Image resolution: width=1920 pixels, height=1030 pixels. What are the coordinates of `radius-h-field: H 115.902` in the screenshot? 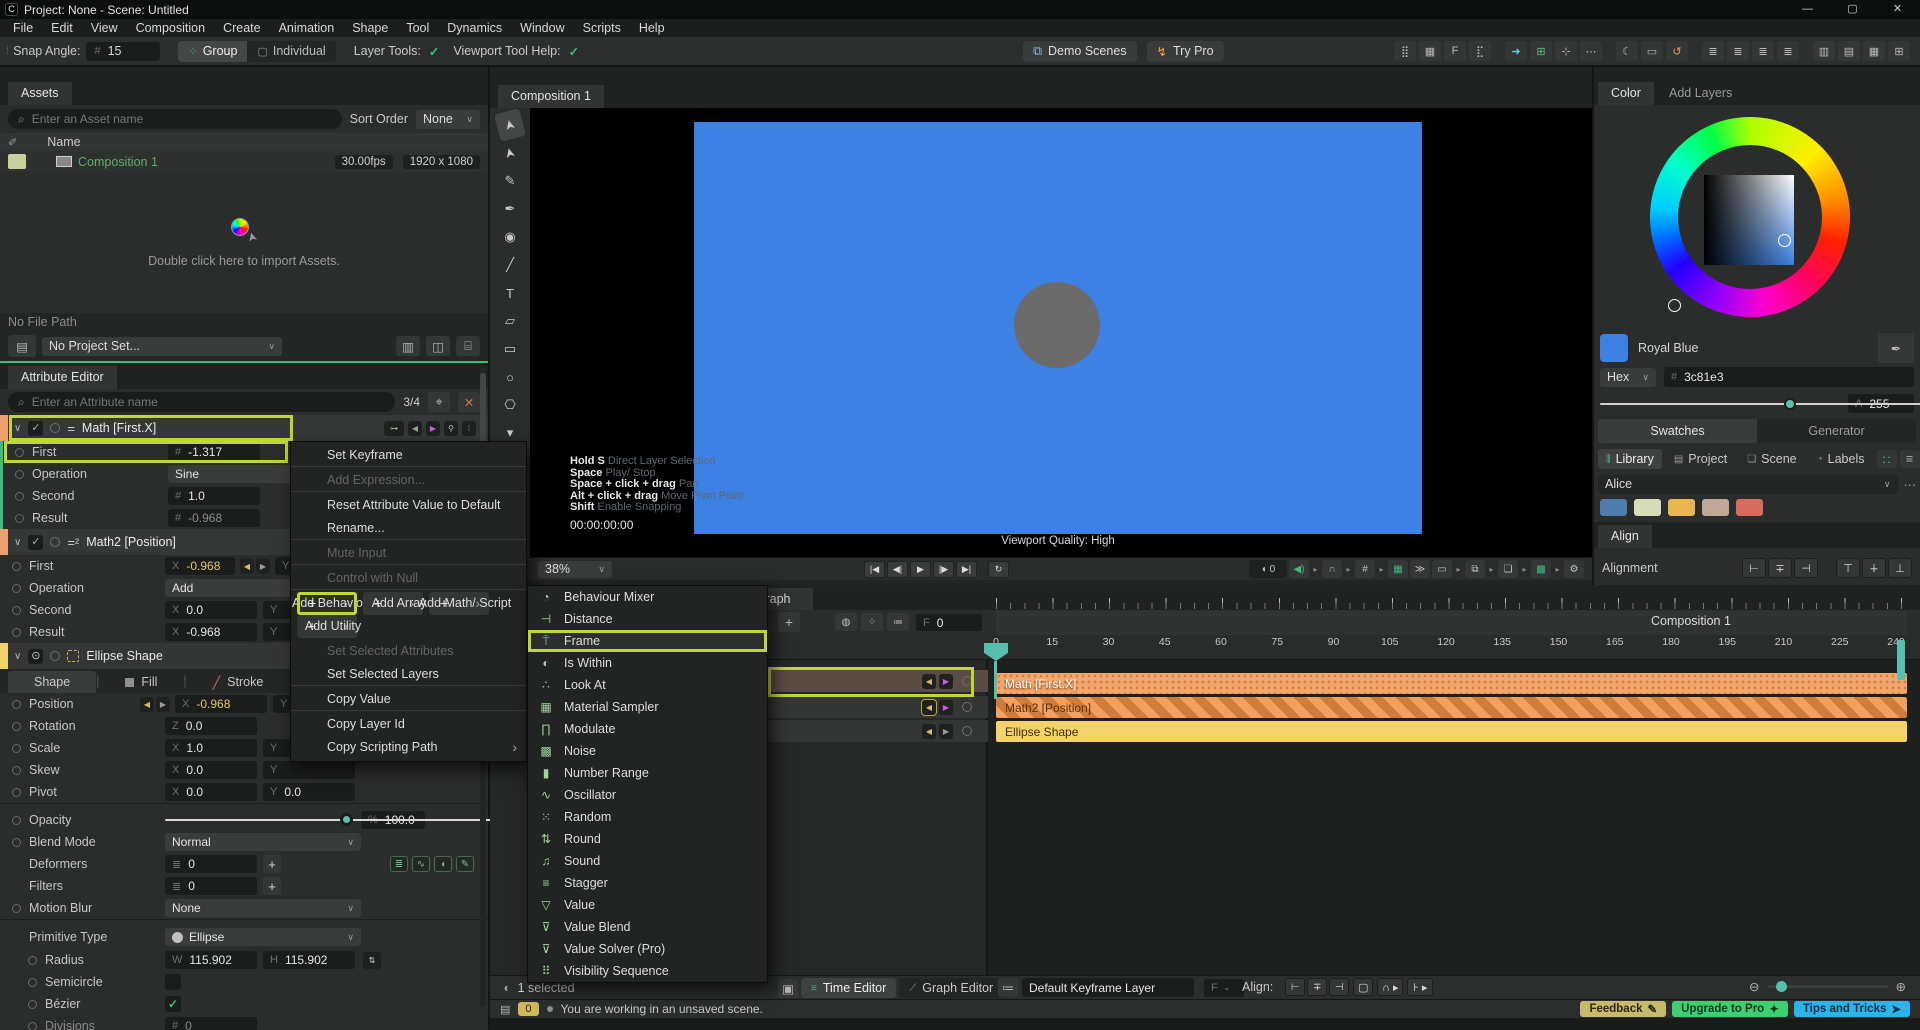 It's located at (309, 960).